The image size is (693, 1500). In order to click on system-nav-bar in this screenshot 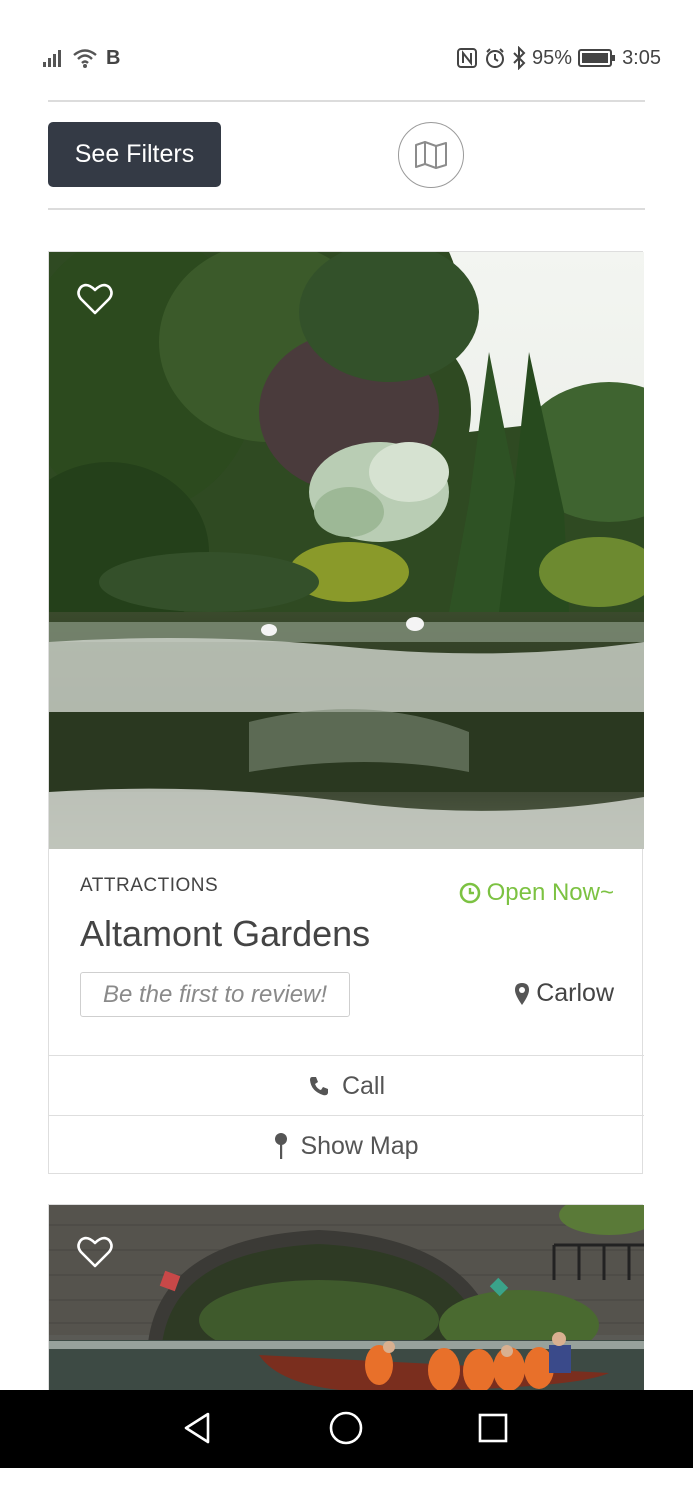, I will do `click(346, 1429)`.